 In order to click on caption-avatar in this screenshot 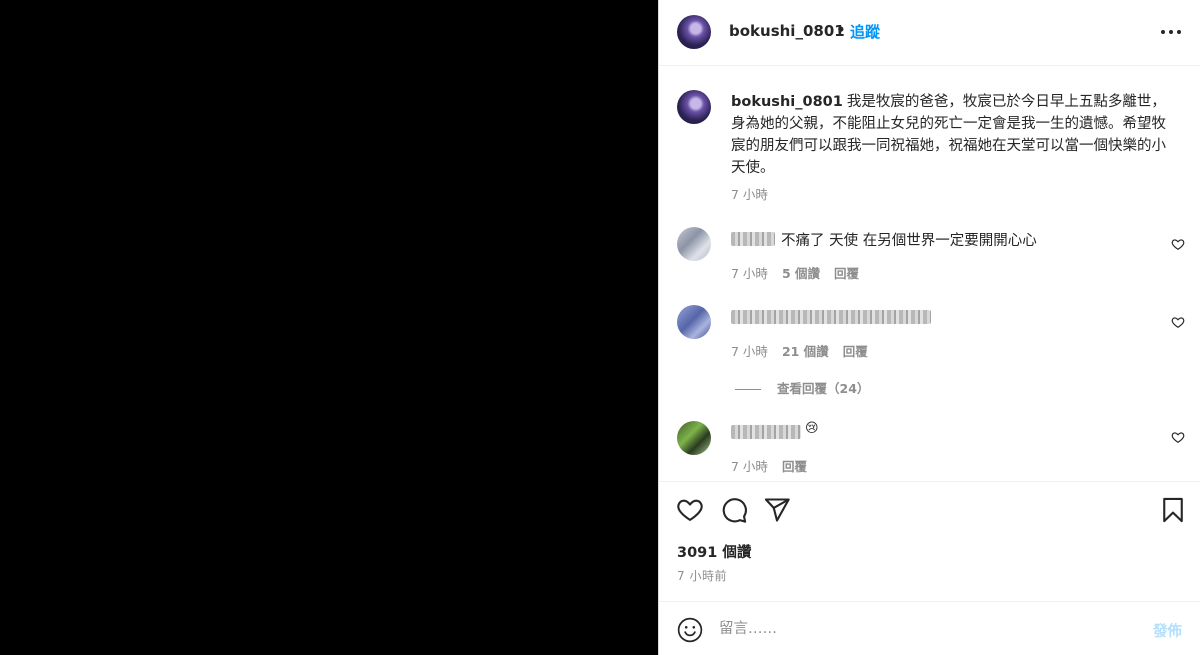, I will do `click(694, 107)`.